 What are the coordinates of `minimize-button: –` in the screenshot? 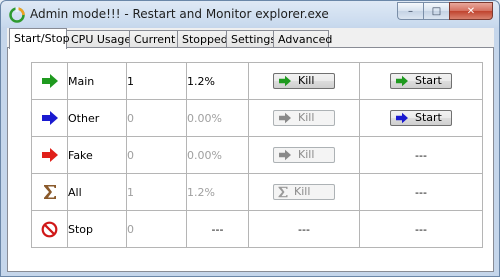 It's located at (410, 11).